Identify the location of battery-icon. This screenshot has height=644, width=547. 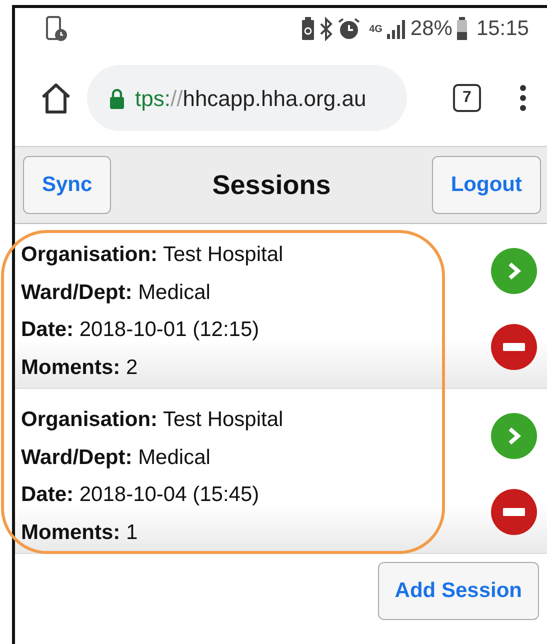
(462, 29).